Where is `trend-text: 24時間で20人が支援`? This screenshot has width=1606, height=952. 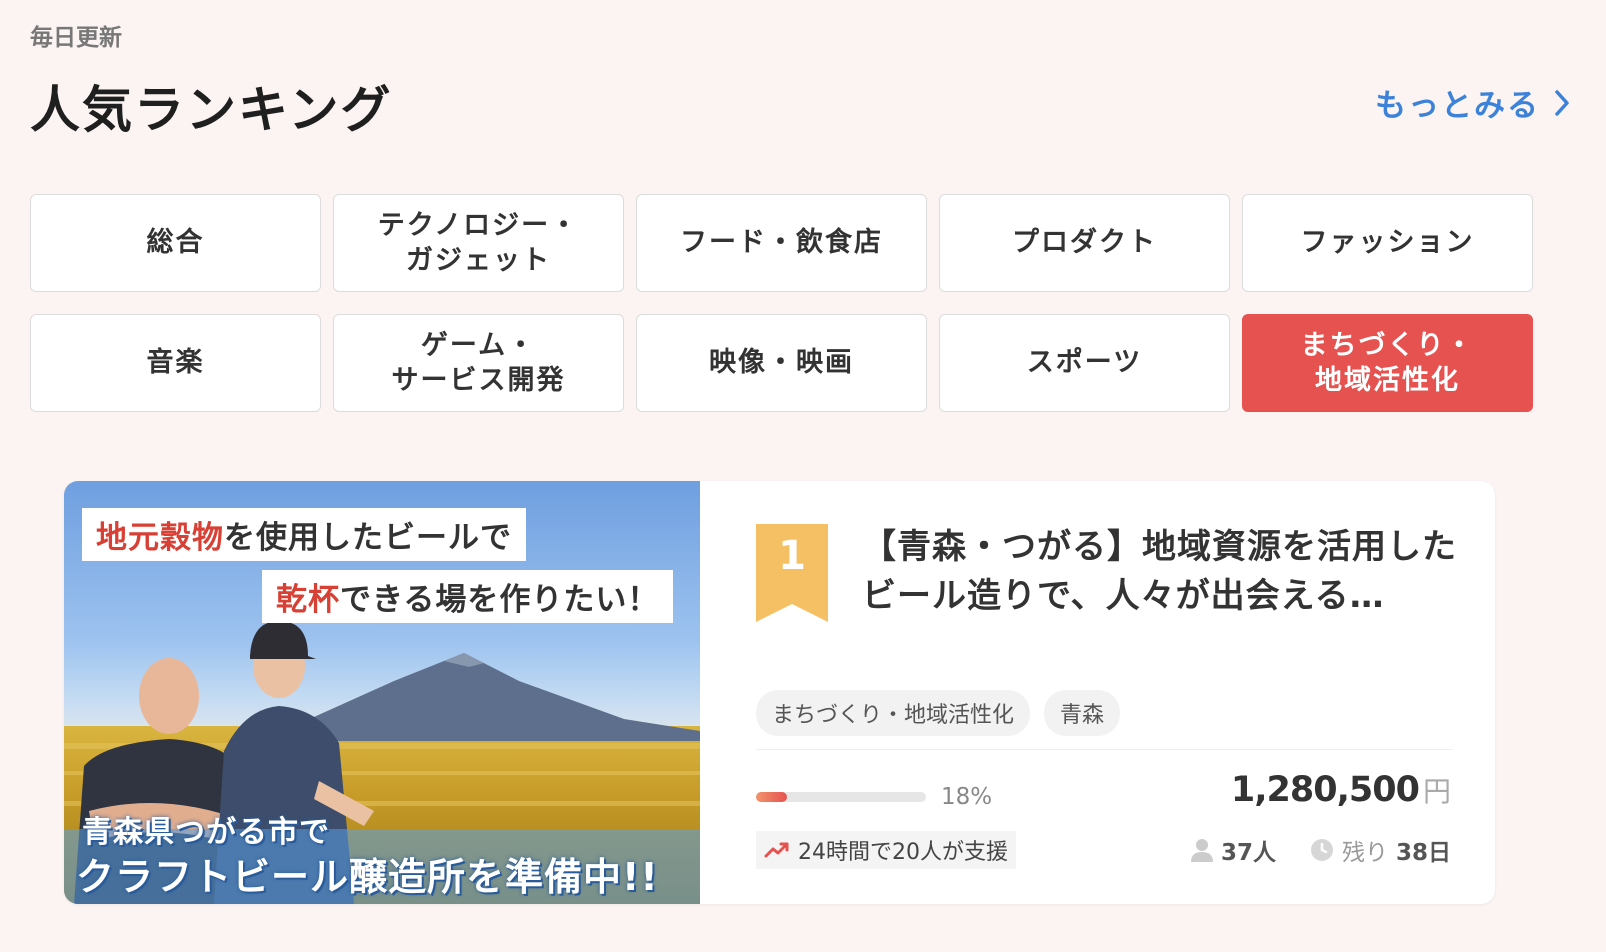
trend-text: 24時間で20人が支援 is located at coordinates (903, 852).